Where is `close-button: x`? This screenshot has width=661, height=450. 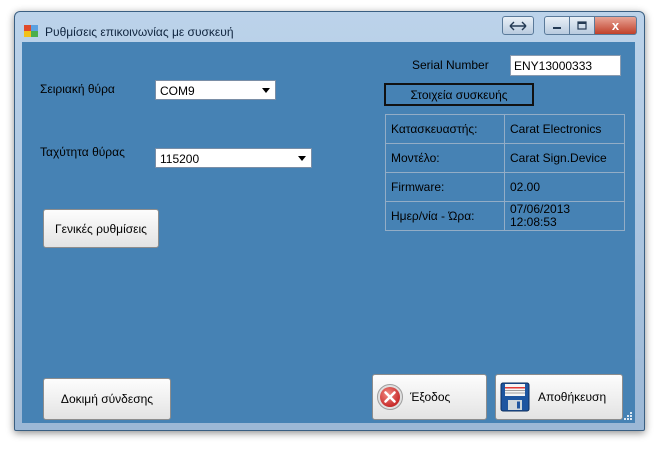 close-button: x is located at coordinates (616, 25).